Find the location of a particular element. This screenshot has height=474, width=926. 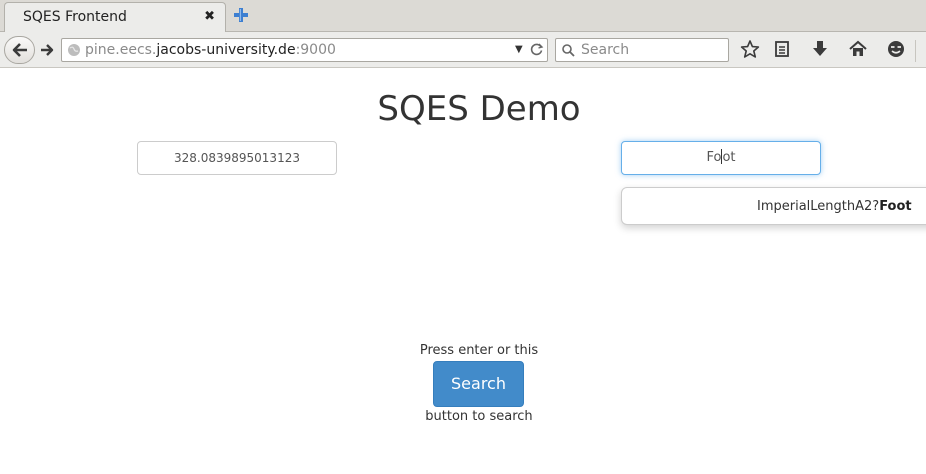

close-tab-icon: ✖ is located at coordinates (209, 16).